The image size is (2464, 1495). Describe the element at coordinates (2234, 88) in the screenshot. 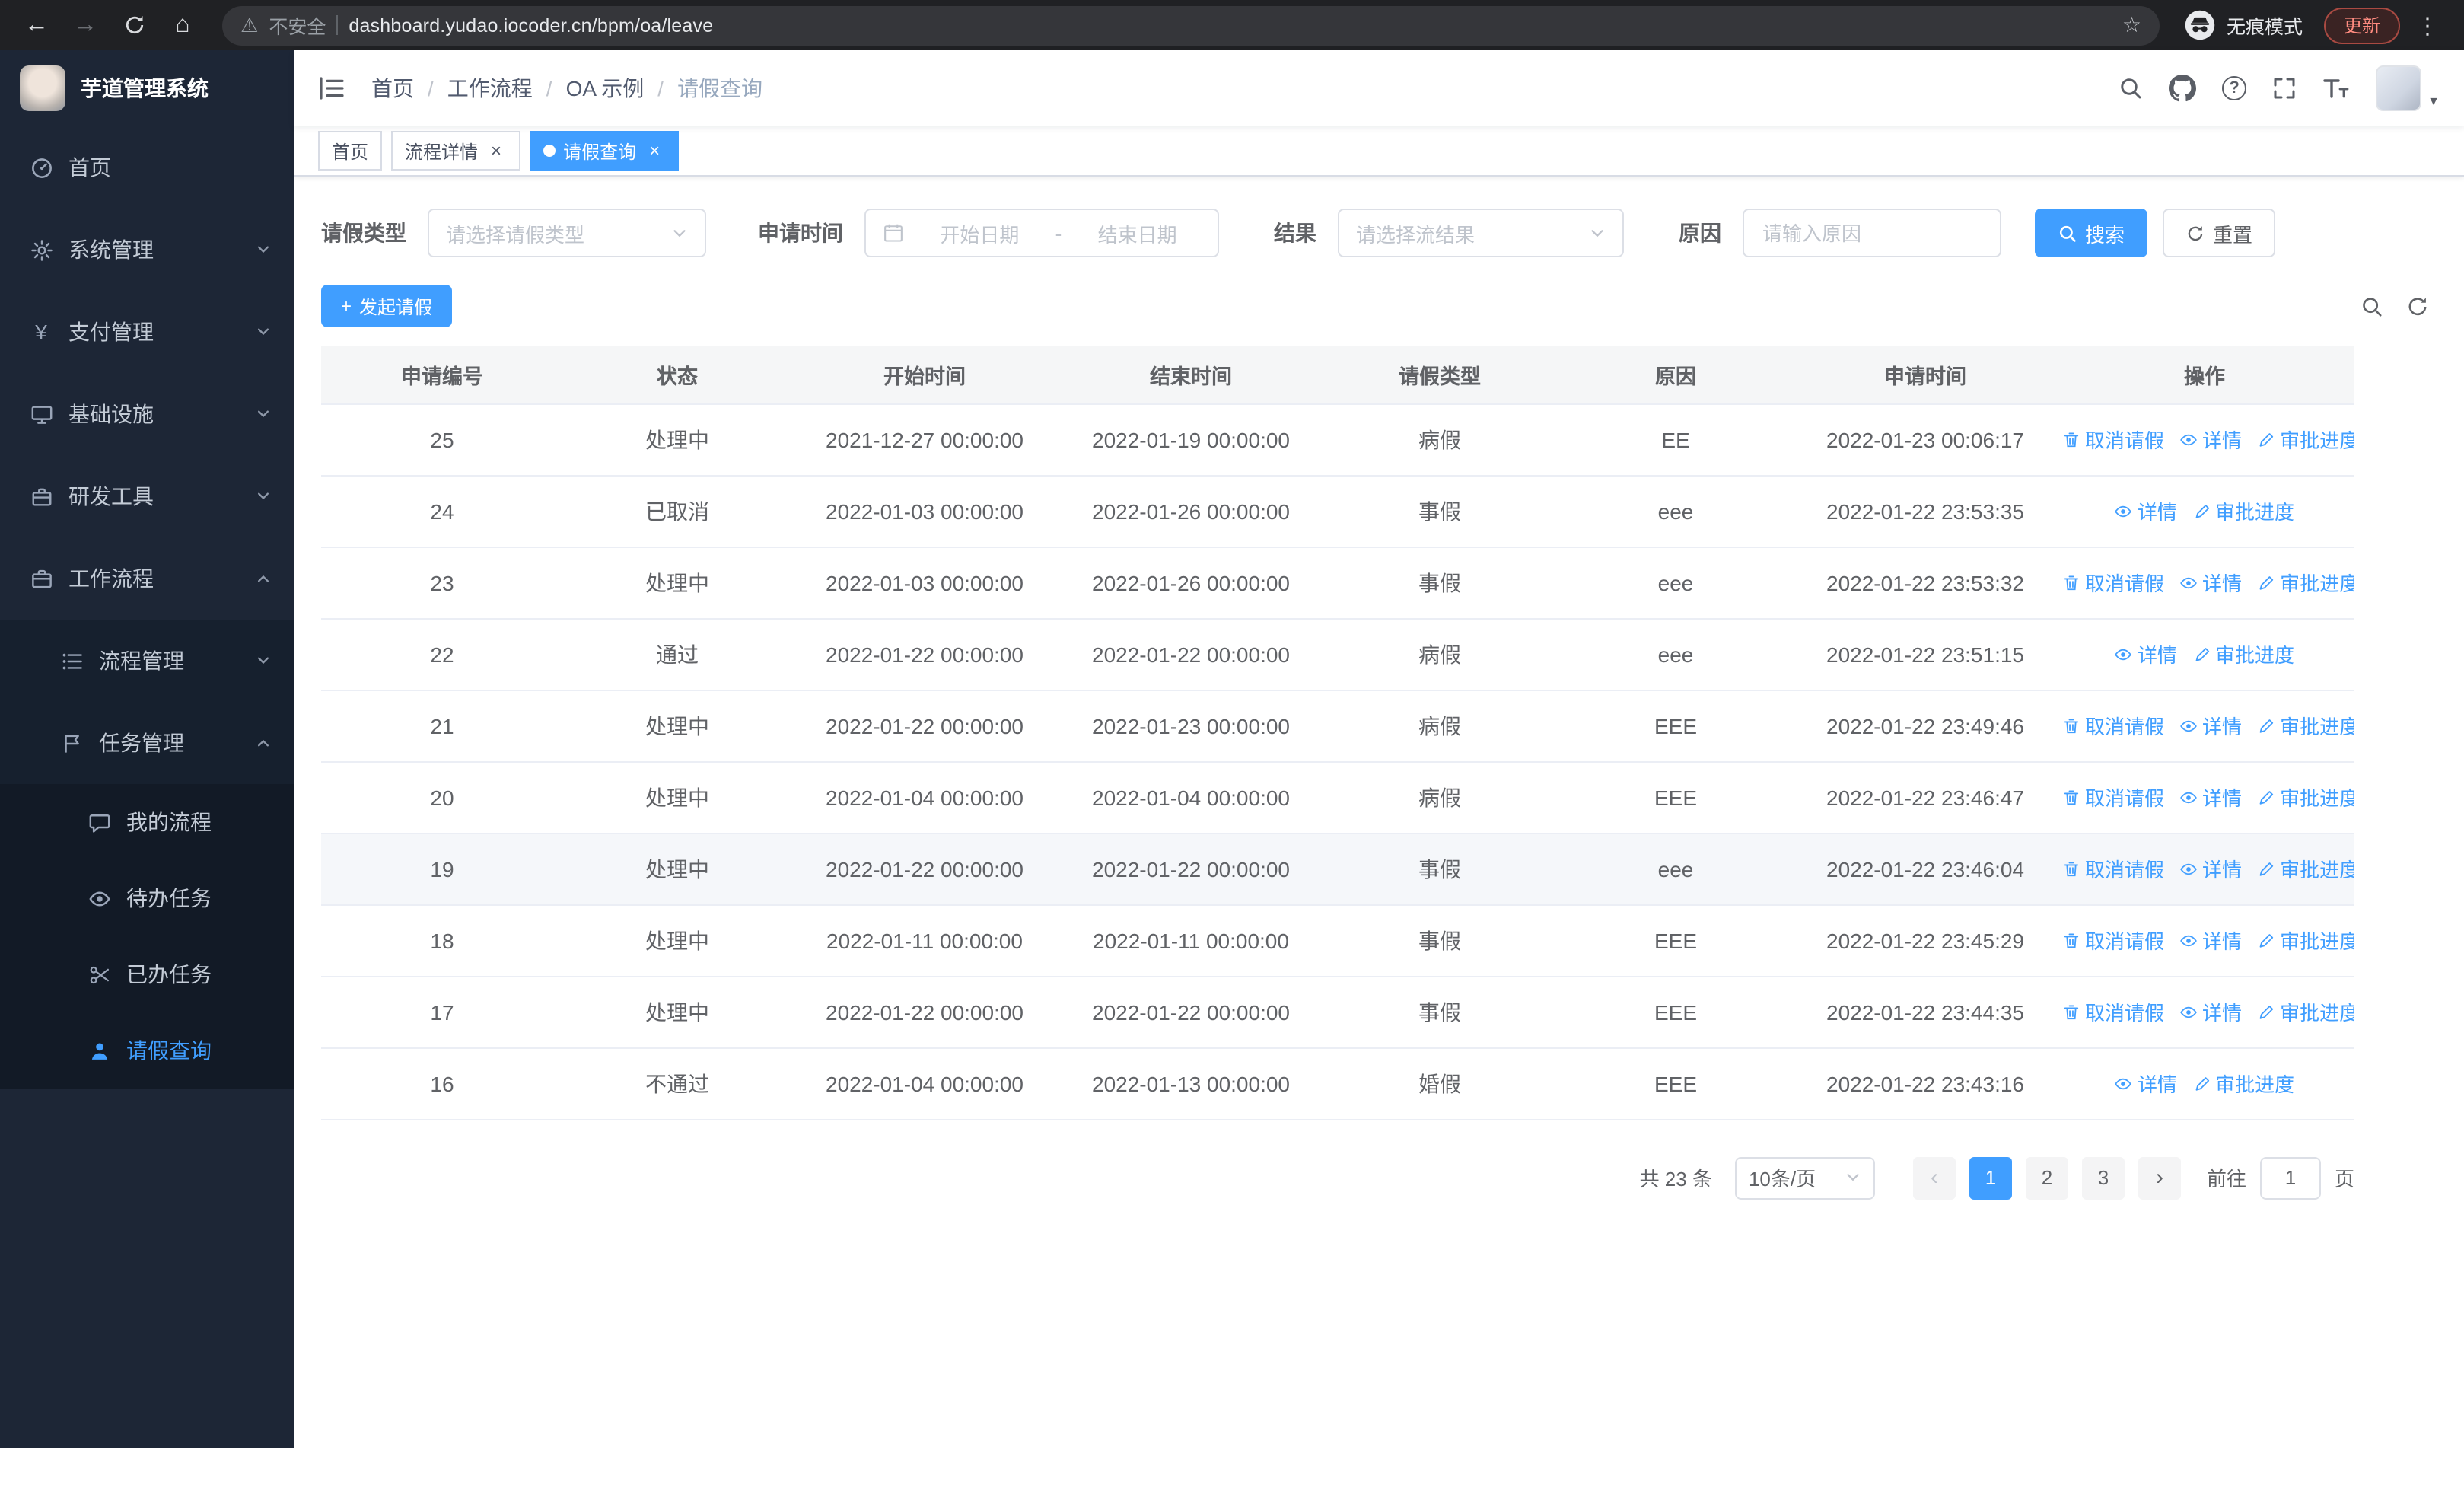

I see `help-icon: ?` at that location.